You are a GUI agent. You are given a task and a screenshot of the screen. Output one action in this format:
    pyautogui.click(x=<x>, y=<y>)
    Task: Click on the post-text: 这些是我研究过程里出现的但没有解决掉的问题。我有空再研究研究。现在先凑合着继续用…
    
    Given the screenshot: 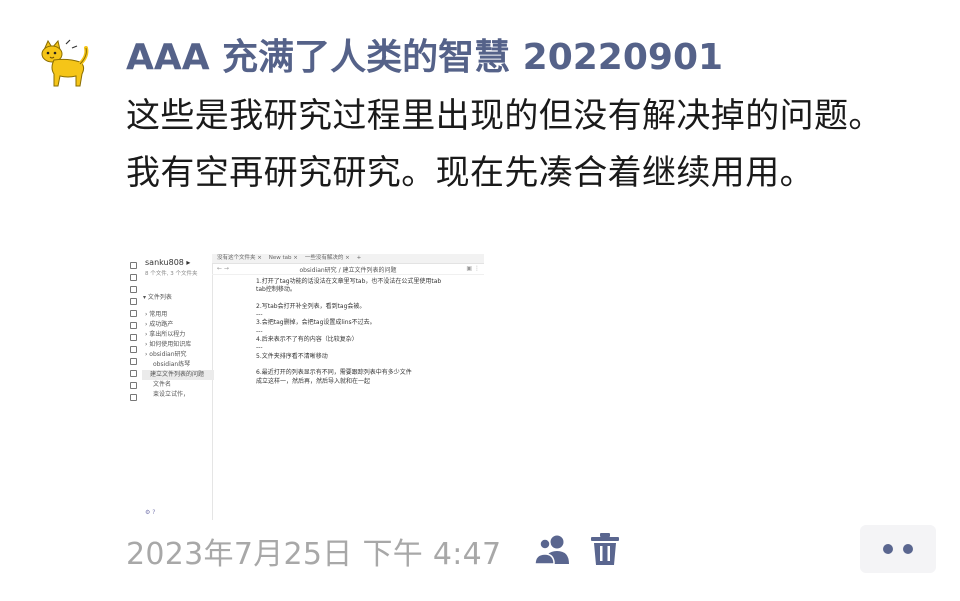 What is the action you would take?
    pyautogui.click(x=504, y=144)
    